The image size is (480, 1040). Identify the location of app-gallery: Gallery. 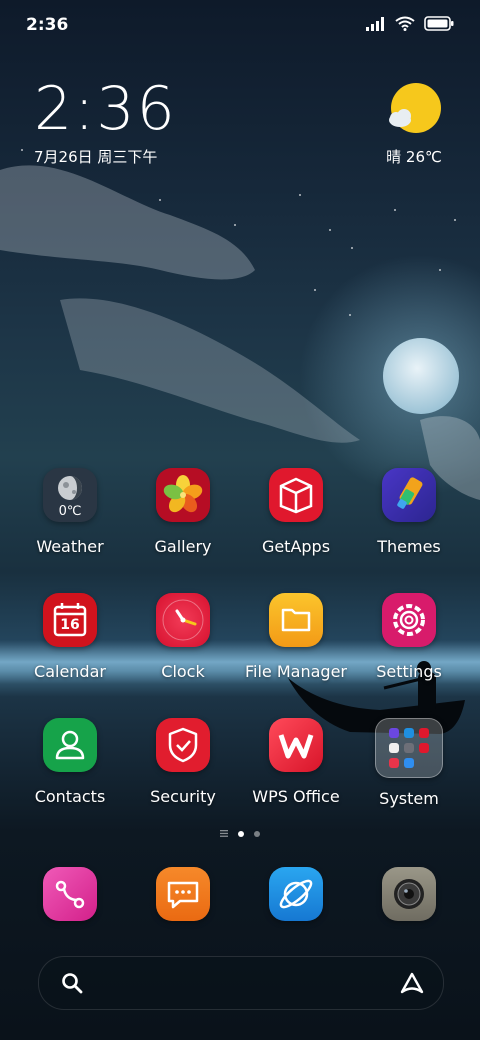
(183, 512).